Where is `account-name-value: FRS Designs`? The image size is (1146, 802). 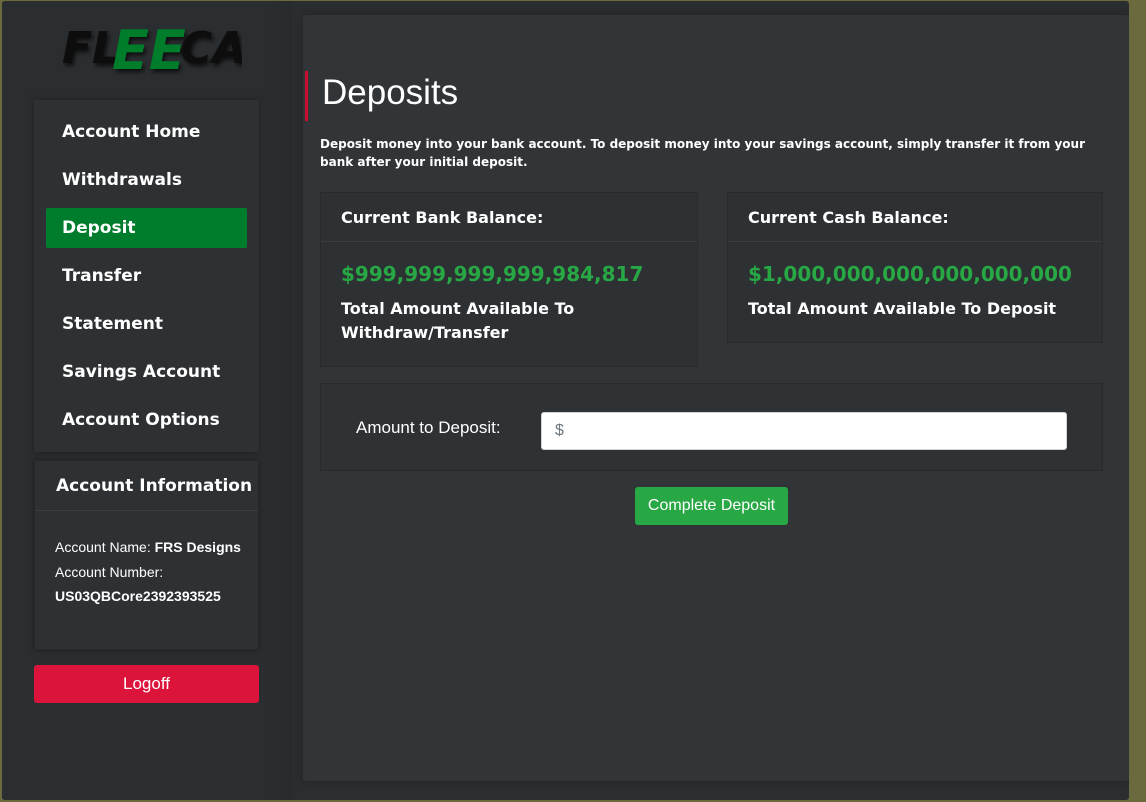
account-name-value: FRS Designs is located at coordinates (197, 547).